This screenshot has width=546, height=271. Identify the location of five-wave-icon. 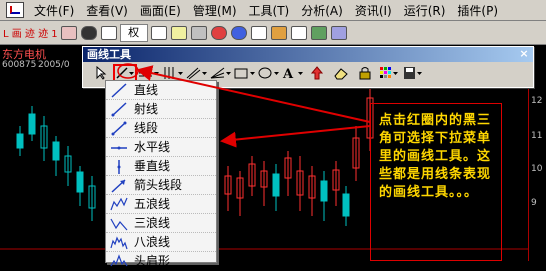
(119, 204).